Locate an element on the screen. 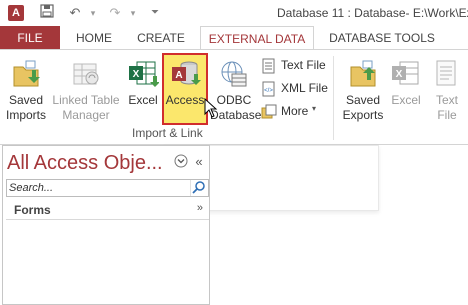 The image size is (468, 305). nav-search-box is located at coordinates (107, 188).